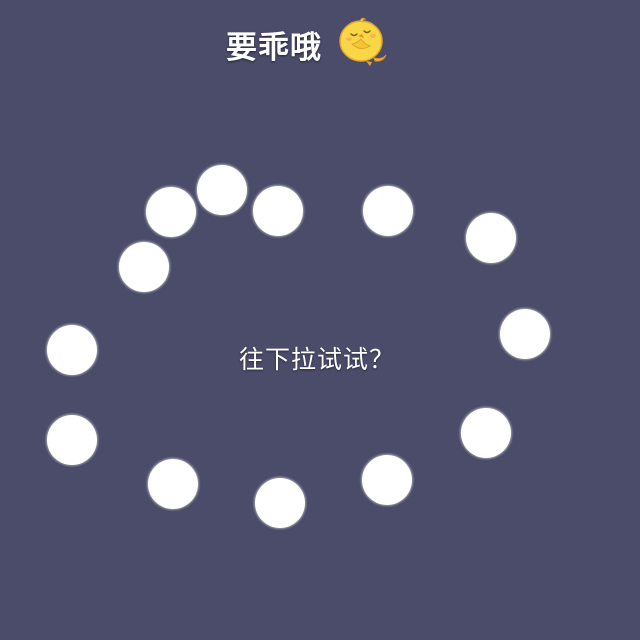 The height and width of the screenshot is (640, 640). What do you see at coordinates (363, 41) in the screenshot?
I see `chick-emoji-icon` at bounding box center [363, 41].